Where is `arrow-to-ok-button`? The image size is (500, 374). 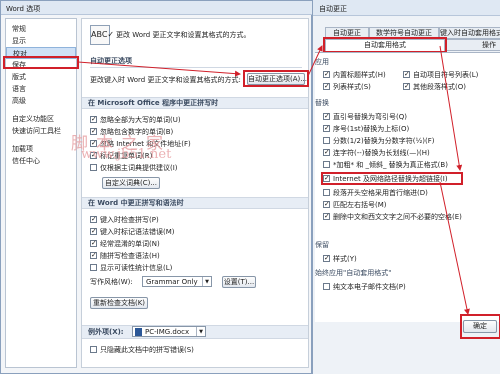 arrow-to-ok-button is located at coordinates (454, 248).